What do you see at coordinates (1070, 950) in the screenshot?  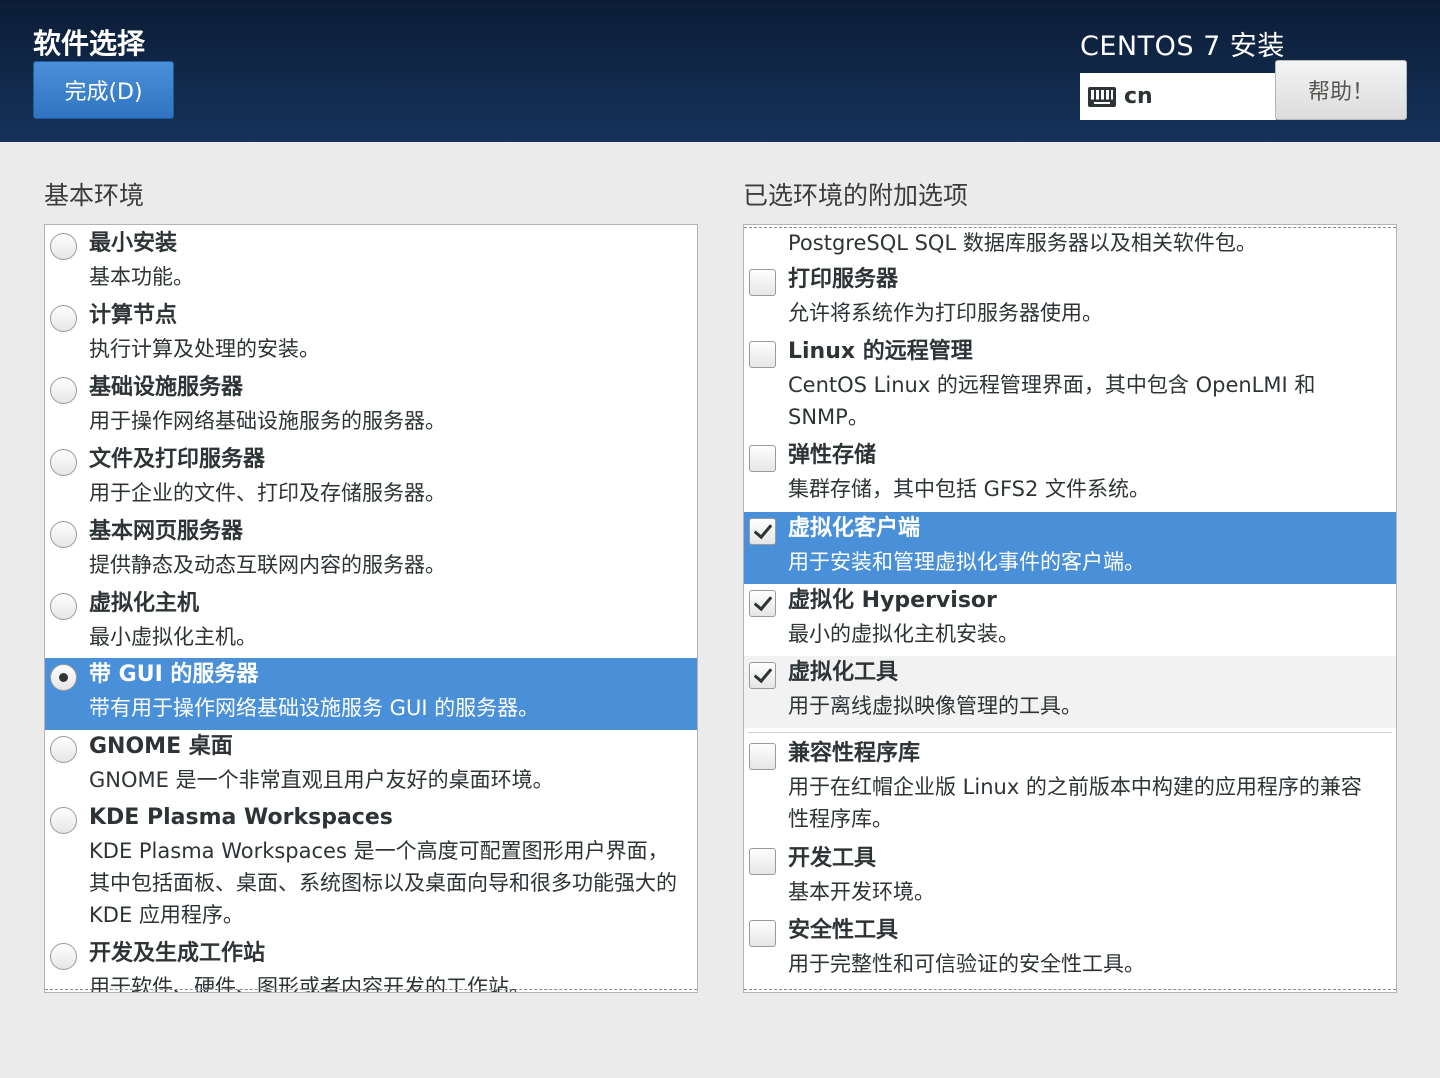 I see `addon-security-tools: 安全性工具 用于完整性和可信验证的安全性工具。` at bounding box center [1070, 950].